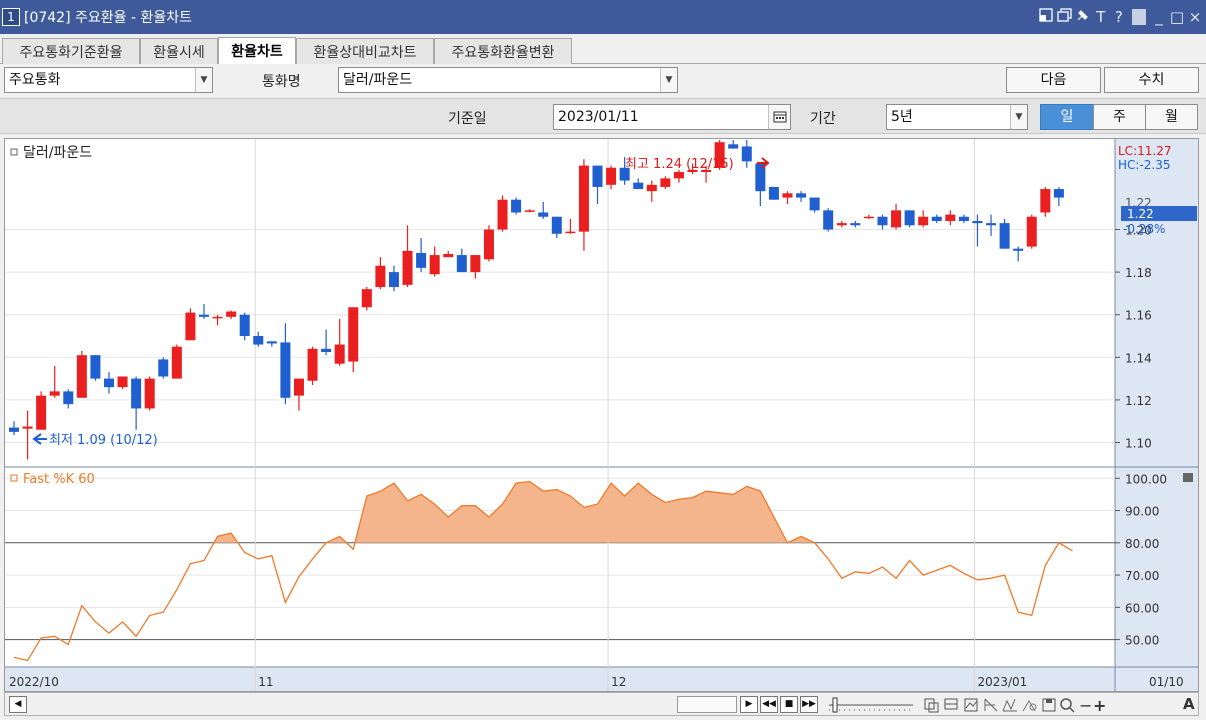 This screenshot has width=1206, height=720. Describe the element at coordinates (789, 704) in the screenshot. I see `stop-button: ■` at that location.